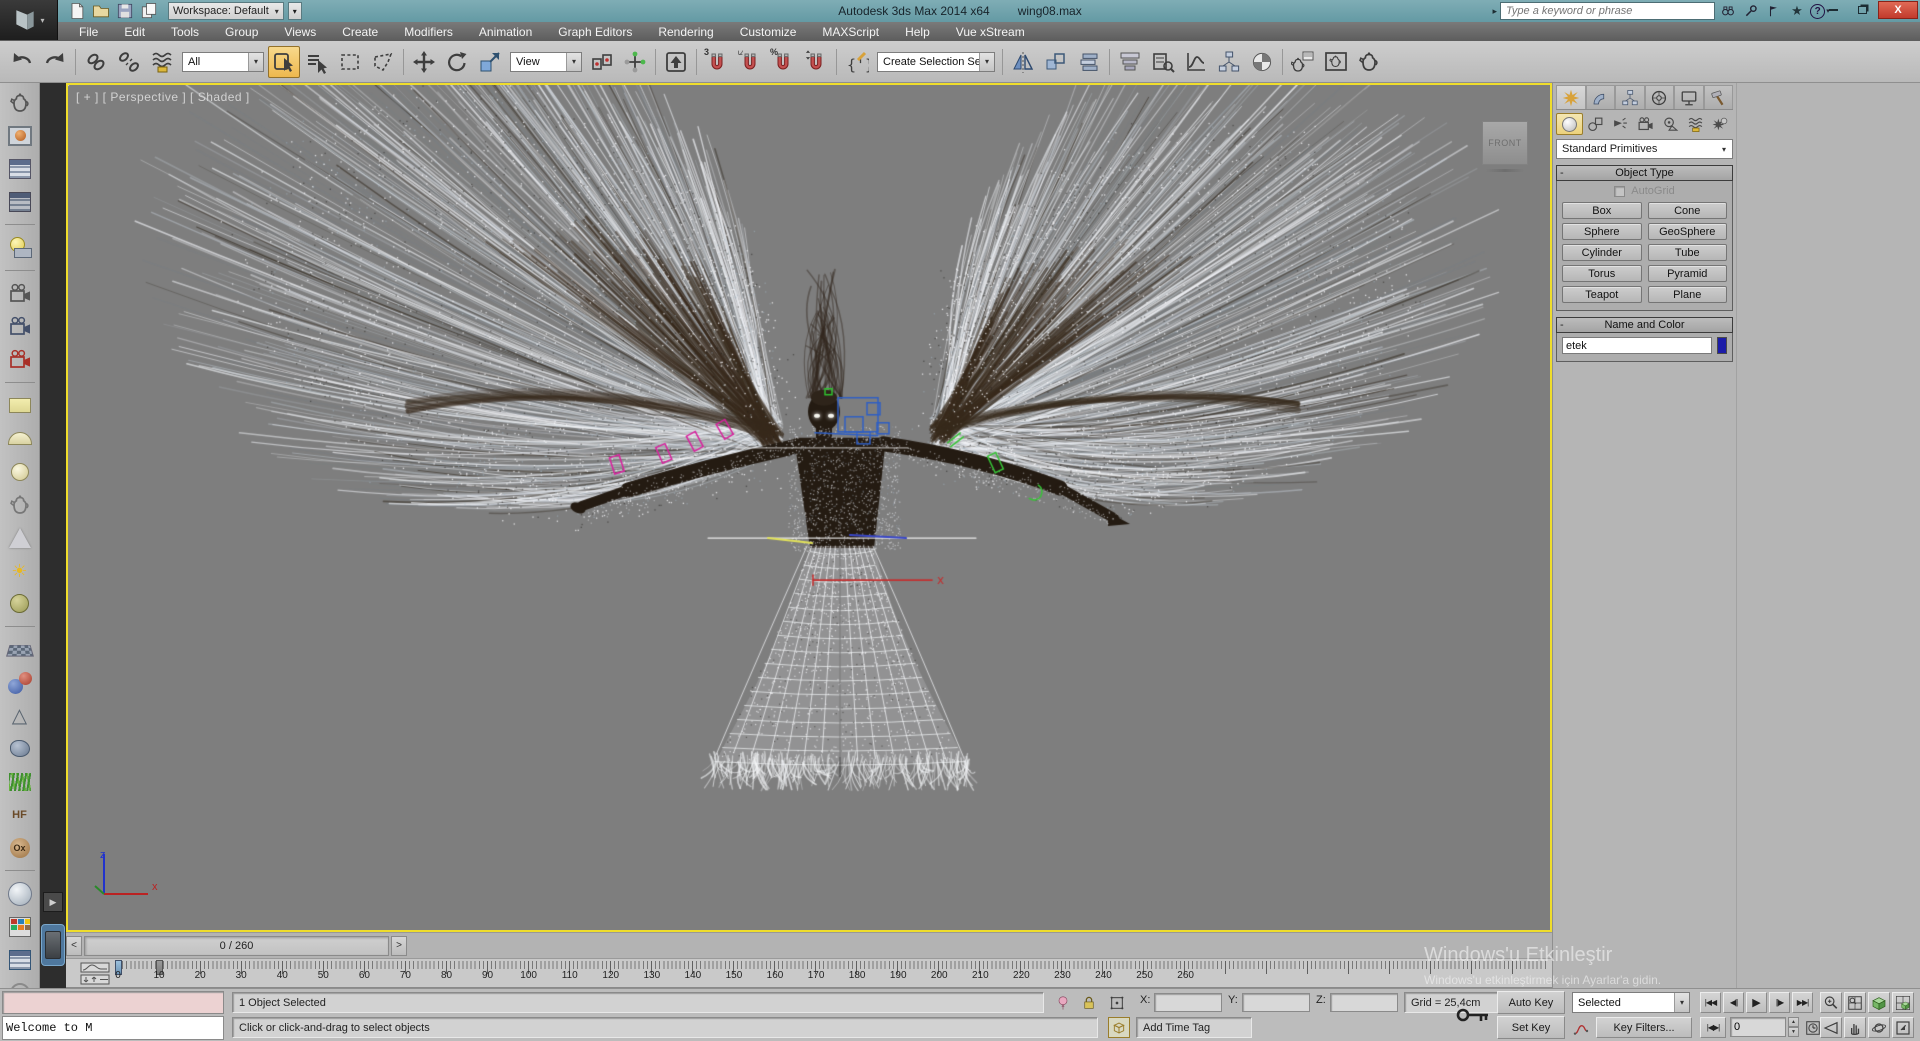  What do you see at coordinates (490, 62) in the screenshot?
I see `select-and-scale-button` at bounding box center [490, 62].